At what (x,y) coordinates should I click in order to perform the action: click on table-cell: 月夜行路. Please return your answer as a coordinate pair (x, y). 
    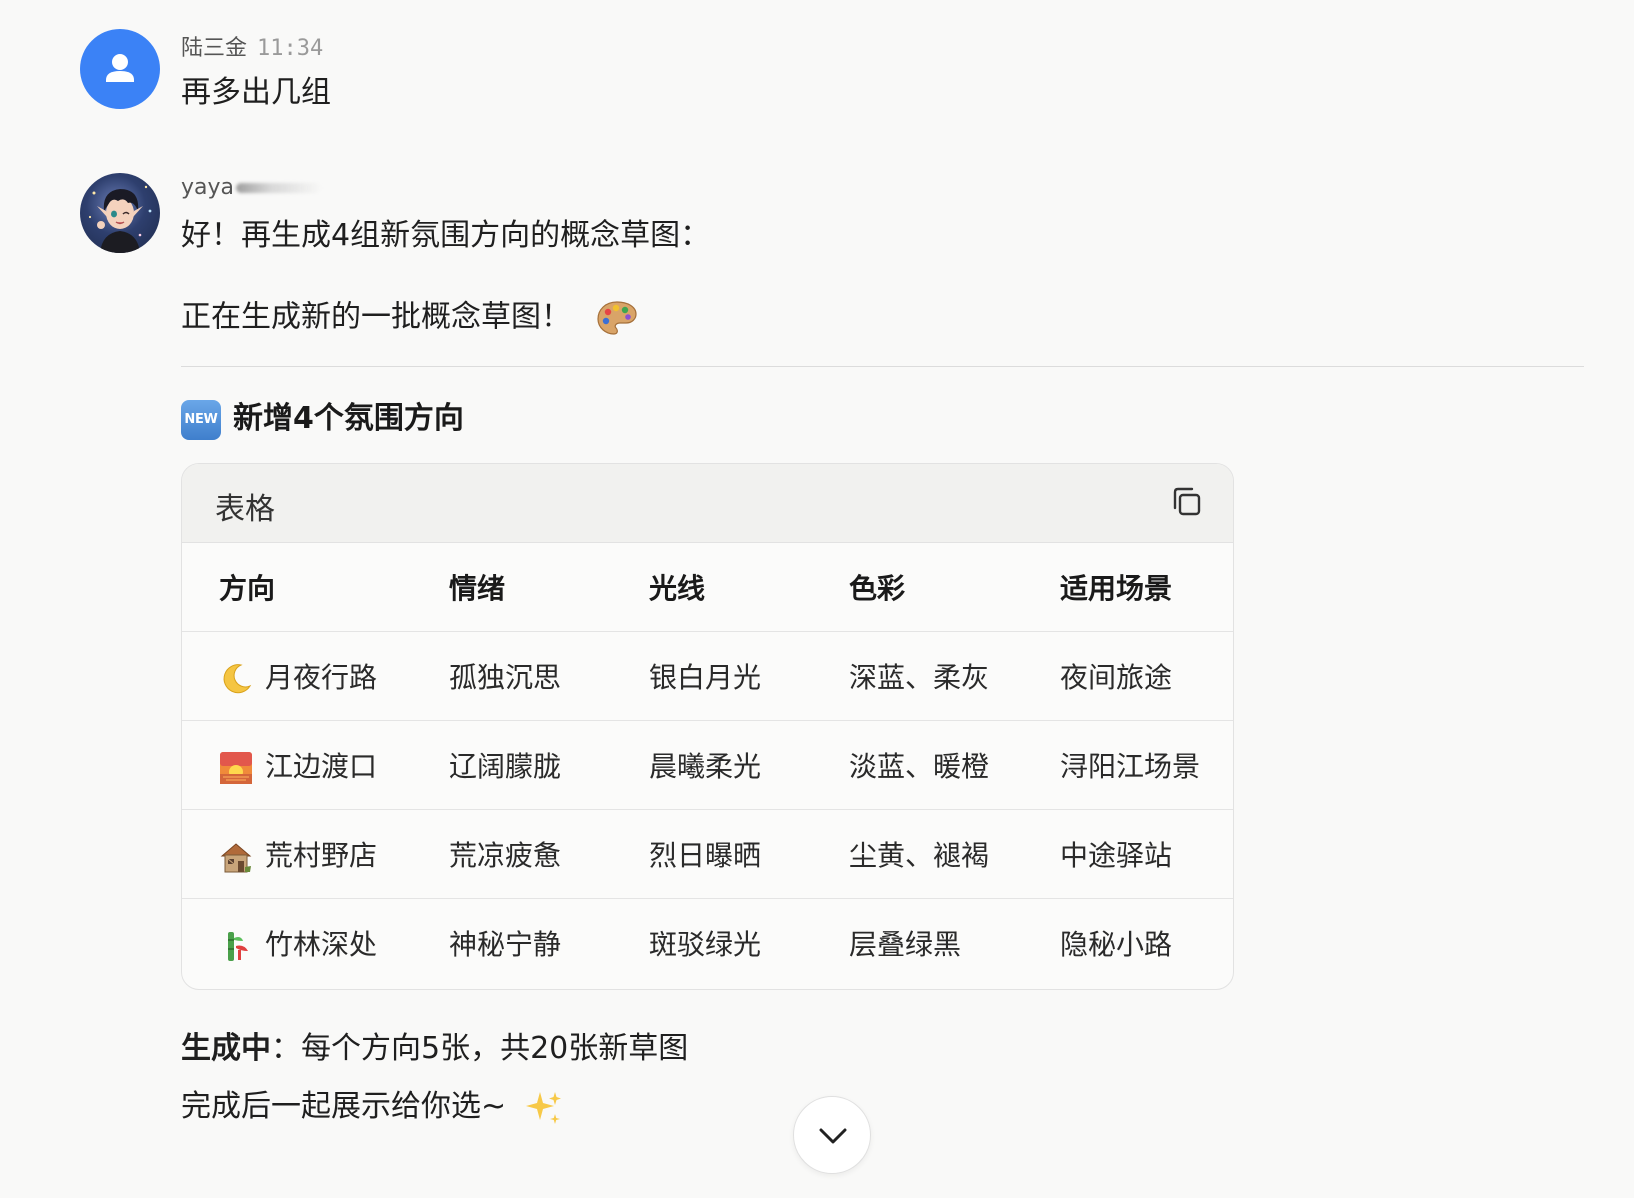
    Looking at the image, I should click on (315, 676).